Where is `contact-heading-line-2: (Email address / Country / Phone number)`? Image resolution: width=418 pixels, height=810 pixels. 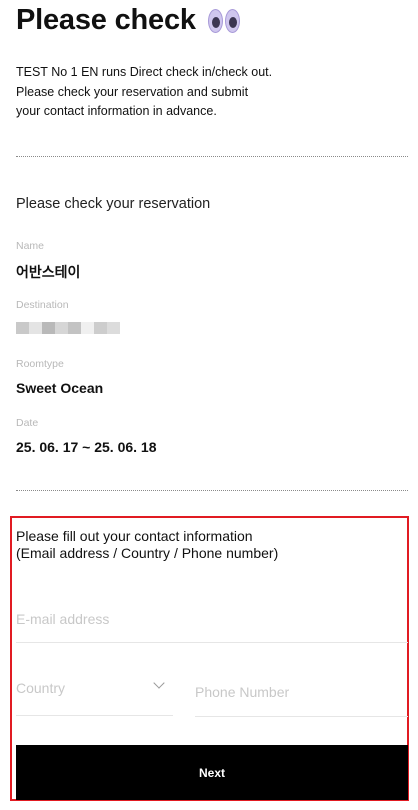
contact-heading-line-2: (Email address / Country / Phone number) is located at coordinates (147, 553).